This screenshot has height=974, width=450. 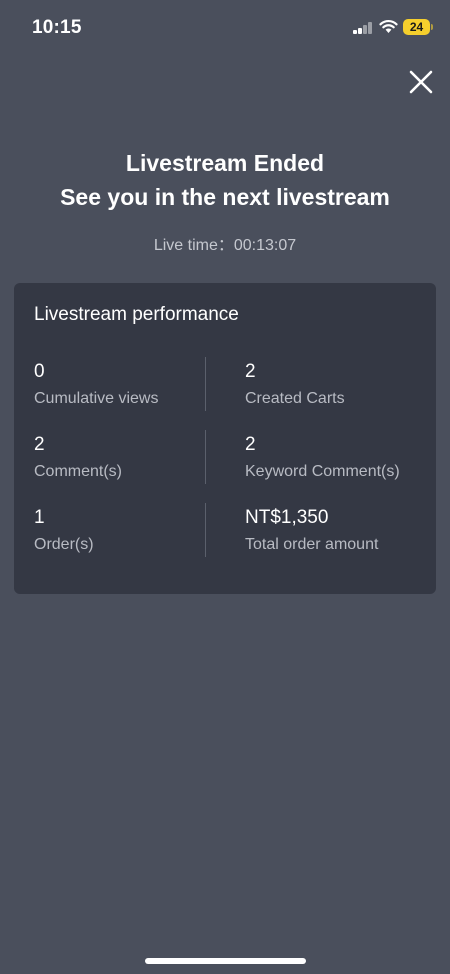 I want to click on stat-keyword-comments: 2 Keyword Comment(s), so click(x=322, y=458).